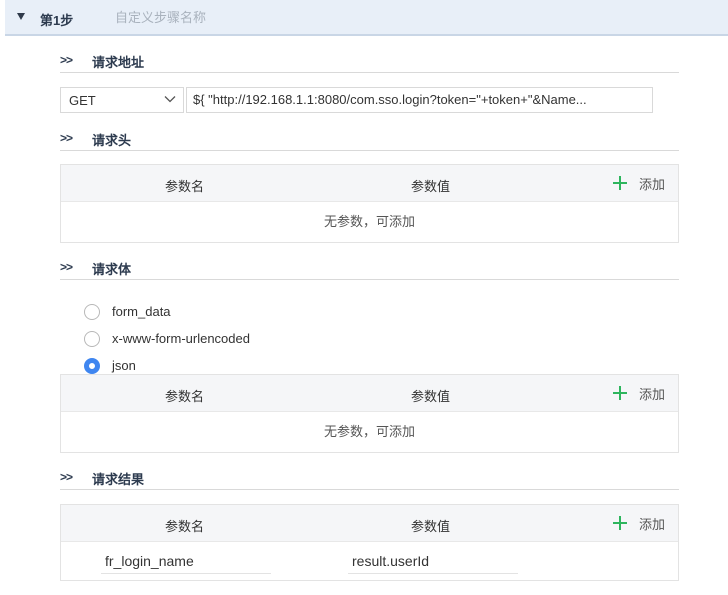 The width and height of the screenshot is (728, 595). Describe the element at coordinates (118, 62) in the screenshot. I see `section-title: 请求地址` at that location.